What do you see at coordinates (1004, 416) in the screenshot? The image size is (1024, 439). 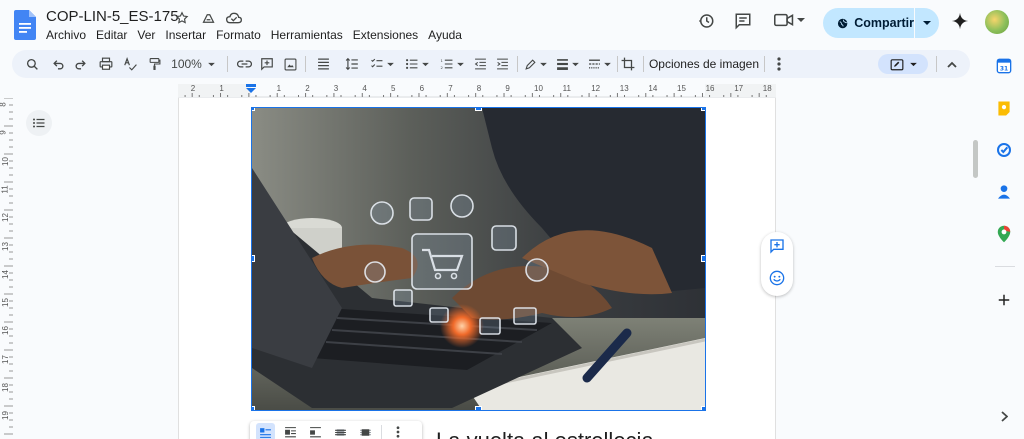 I see `expand-panel-icon` at bounding box center [1004, 416].